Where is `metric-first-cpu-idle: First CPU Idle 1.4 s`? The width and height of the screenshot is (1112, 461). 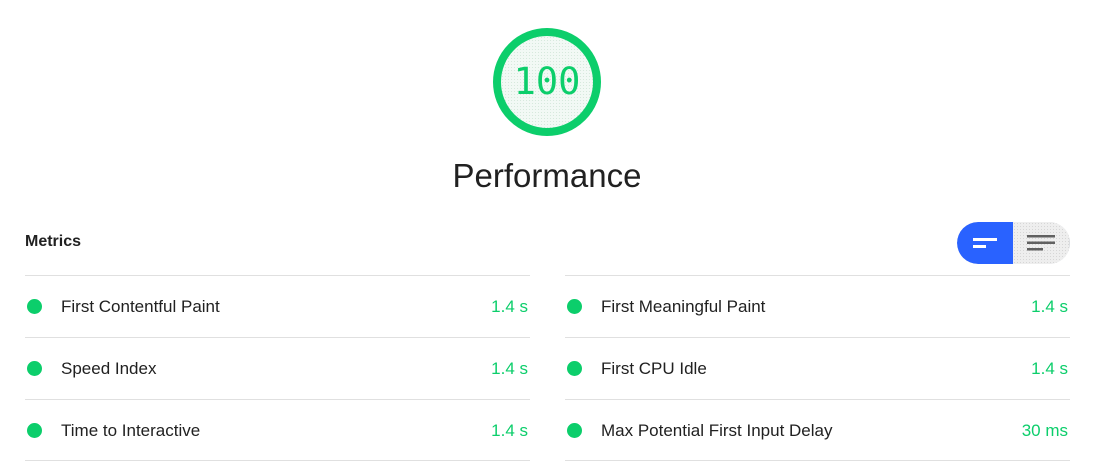
metric-first-cpu-idle: First CPU Idle 1.4 s is located at coordinates (817, 368).